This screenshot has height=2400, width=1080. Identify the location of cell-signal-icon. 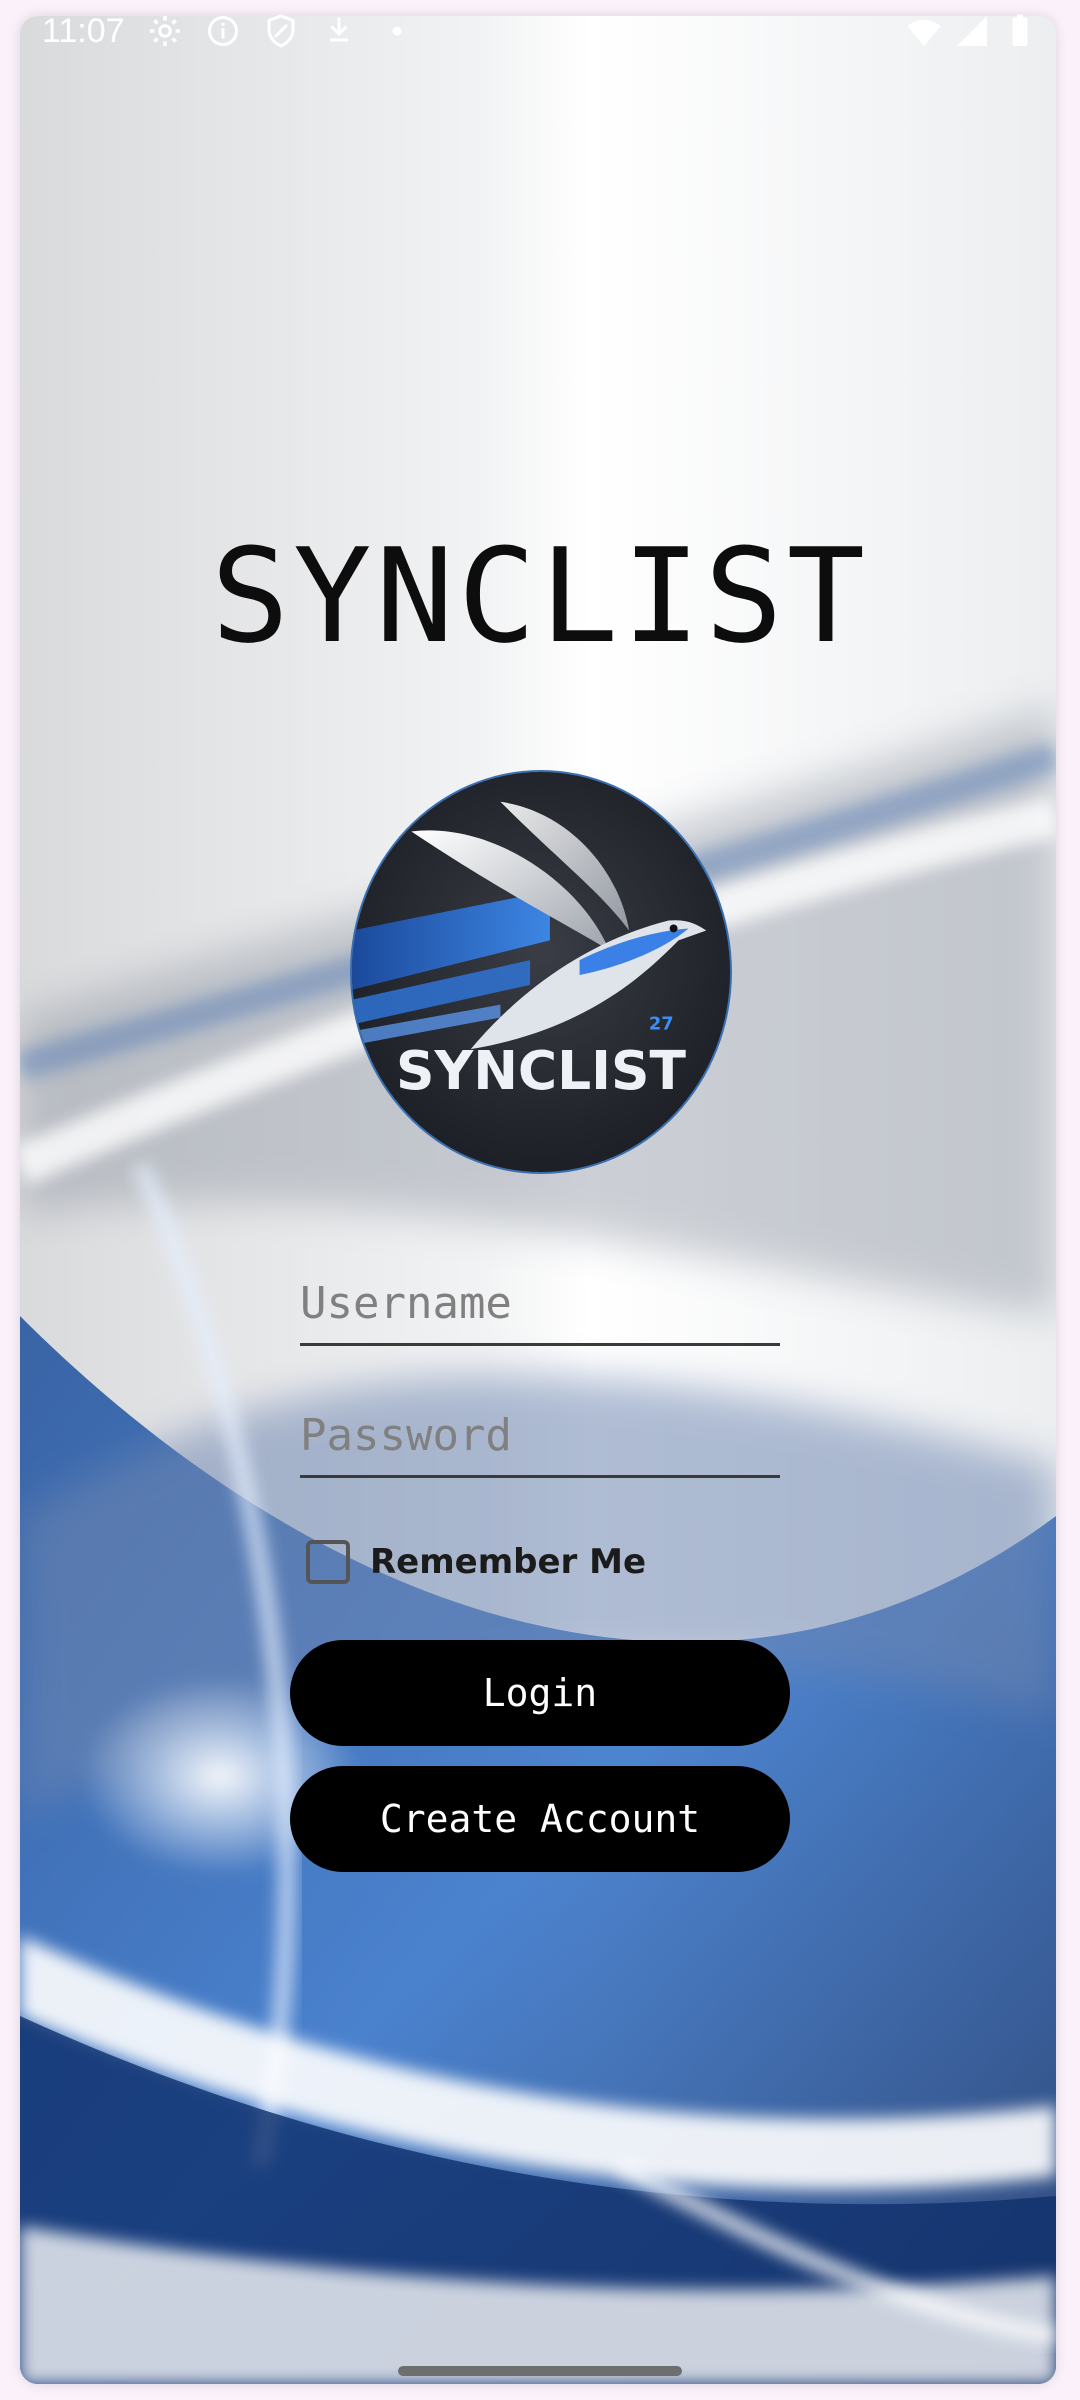
(972, 31).